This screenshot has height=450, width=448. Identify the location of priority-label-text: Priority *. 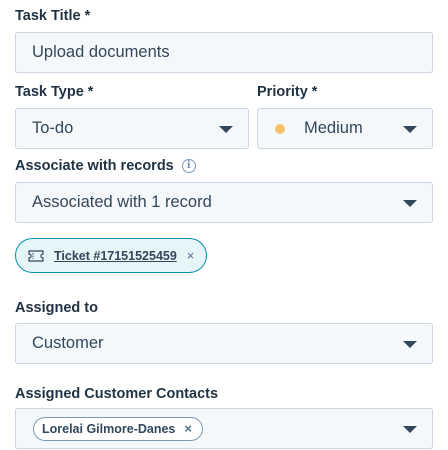
(287, 92).